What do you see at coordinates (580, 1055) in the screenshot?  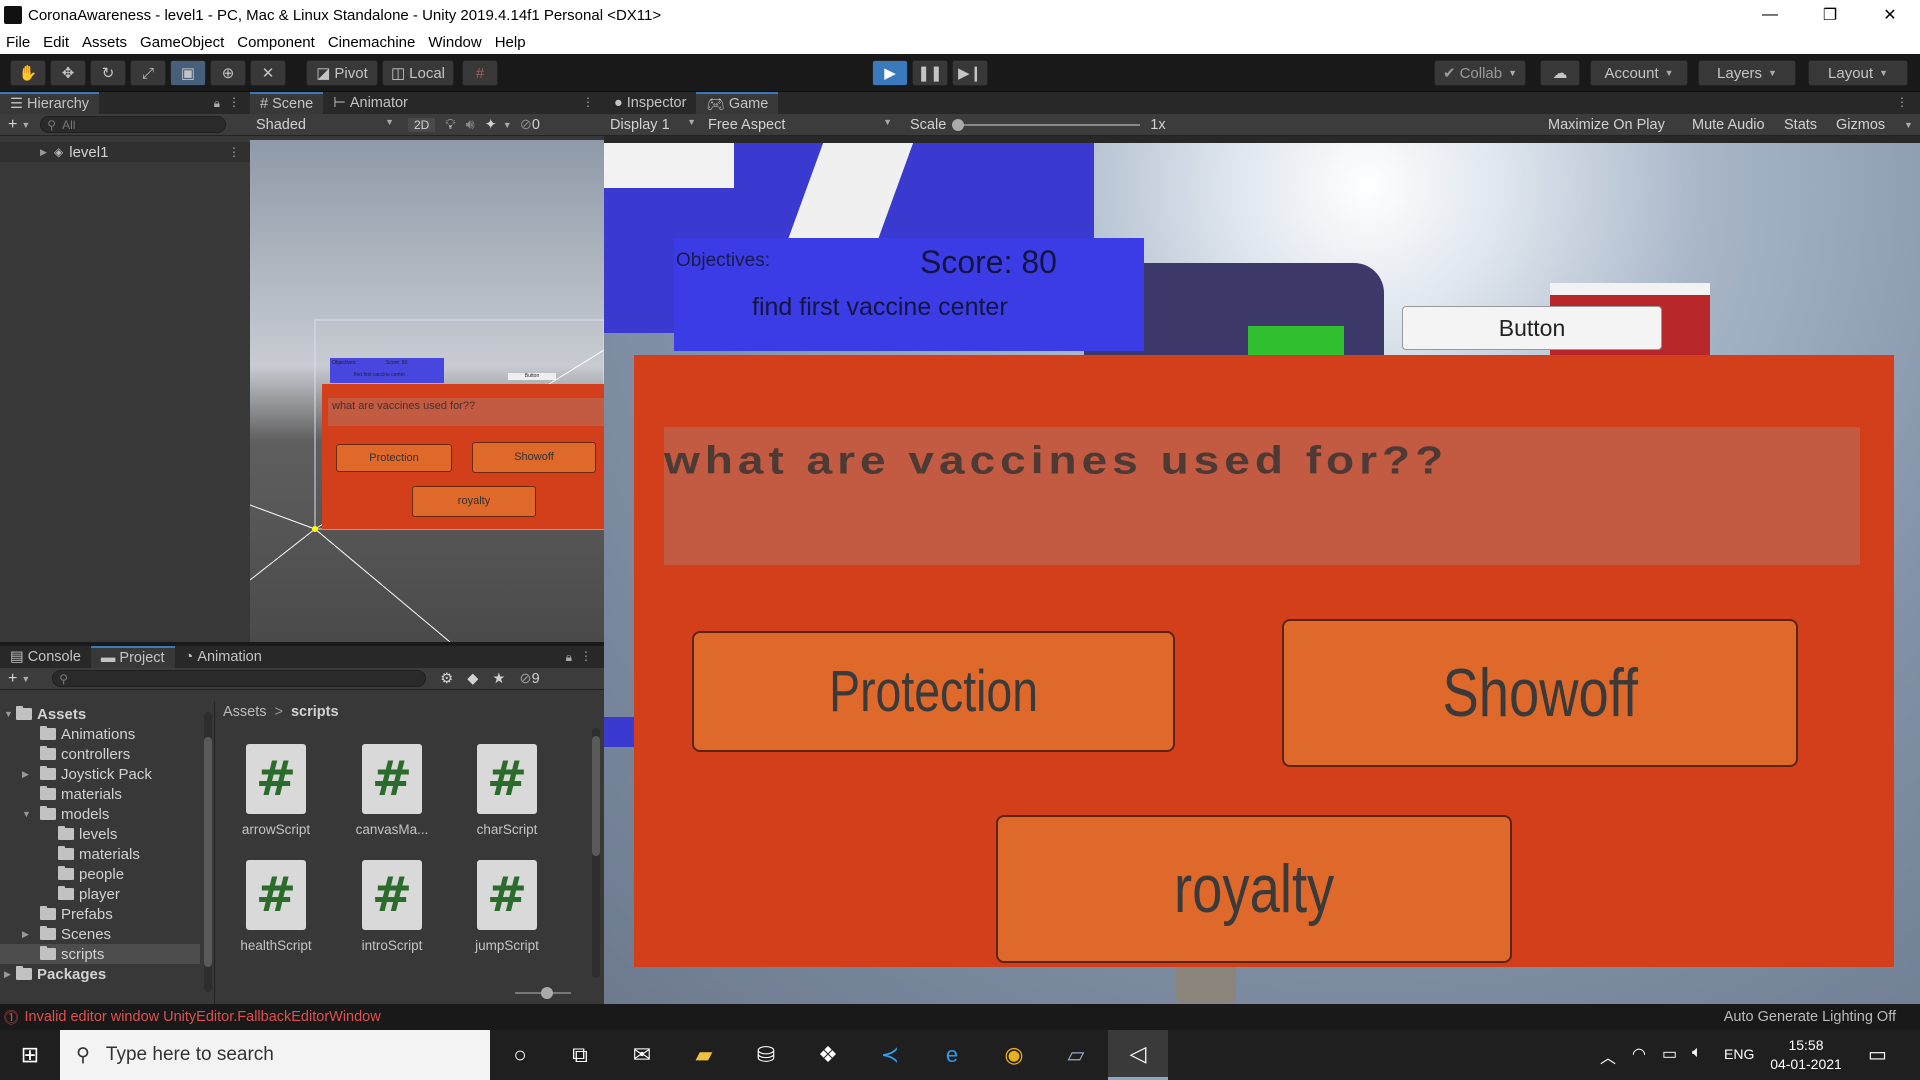 I see `task-view-icon: ⧉` at bounding box center [580, 1055].